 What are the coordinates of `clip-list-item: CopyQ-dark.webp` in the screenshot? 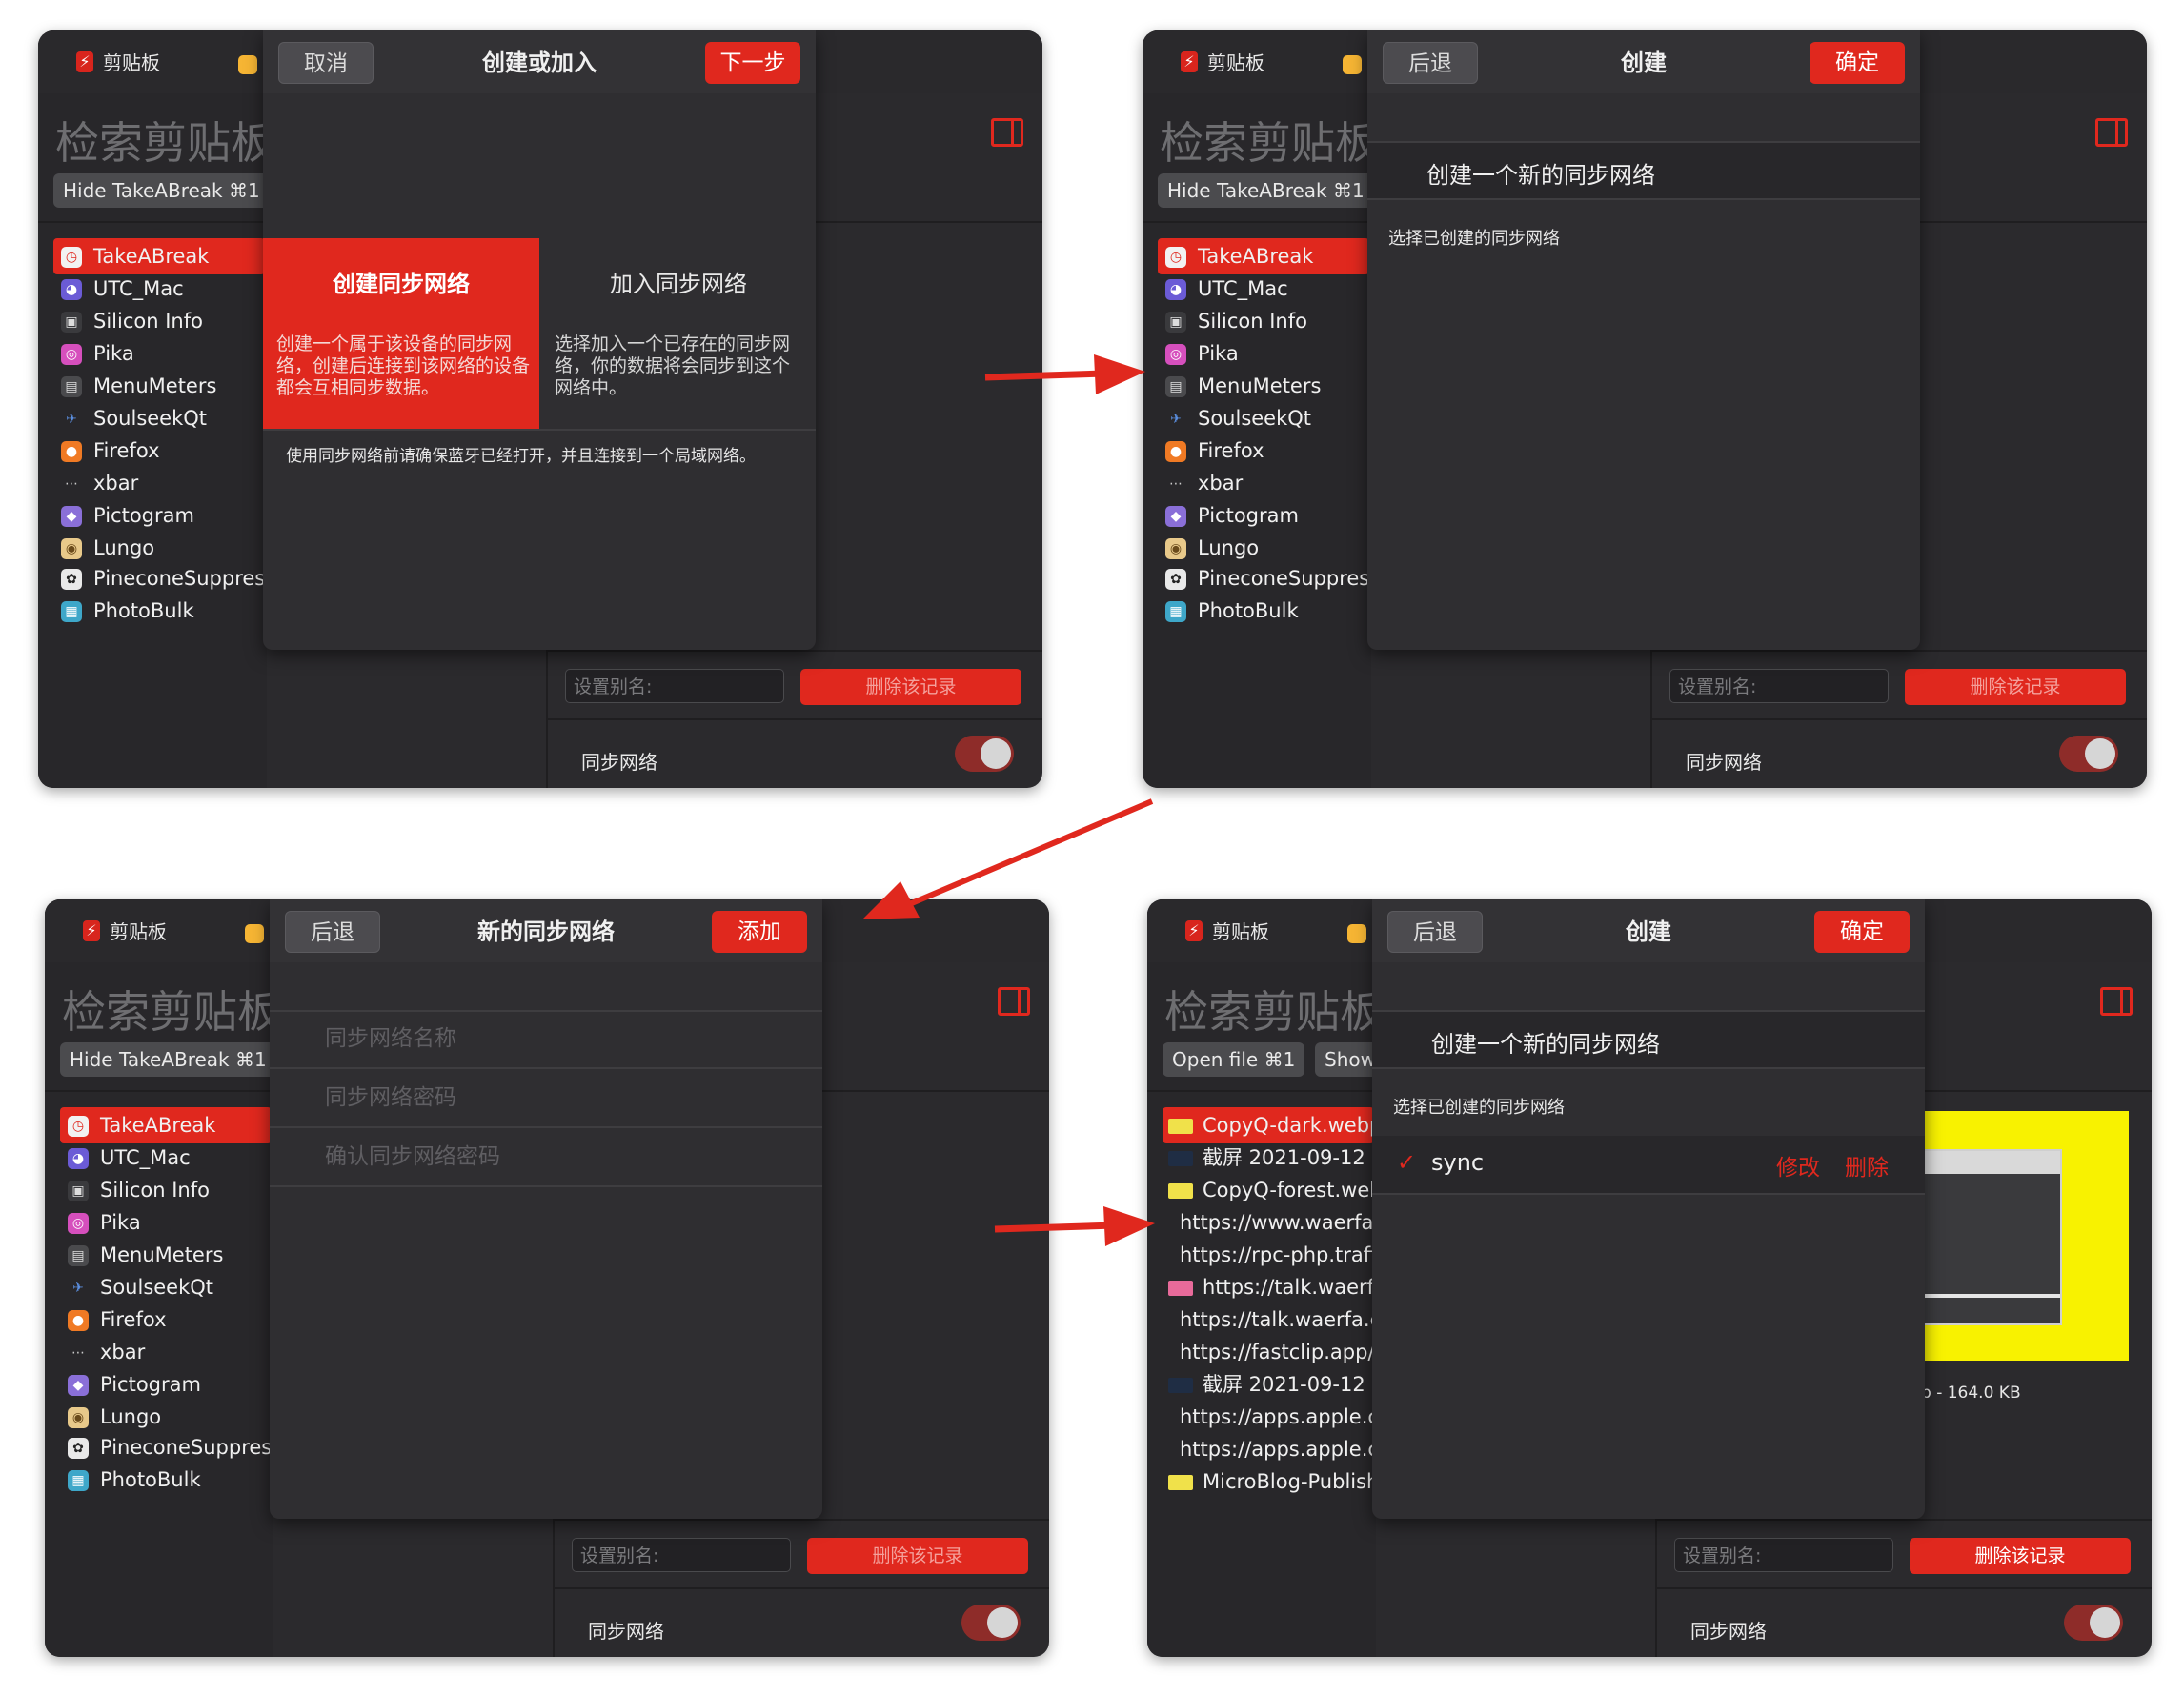 It's located at (1268, 1125).